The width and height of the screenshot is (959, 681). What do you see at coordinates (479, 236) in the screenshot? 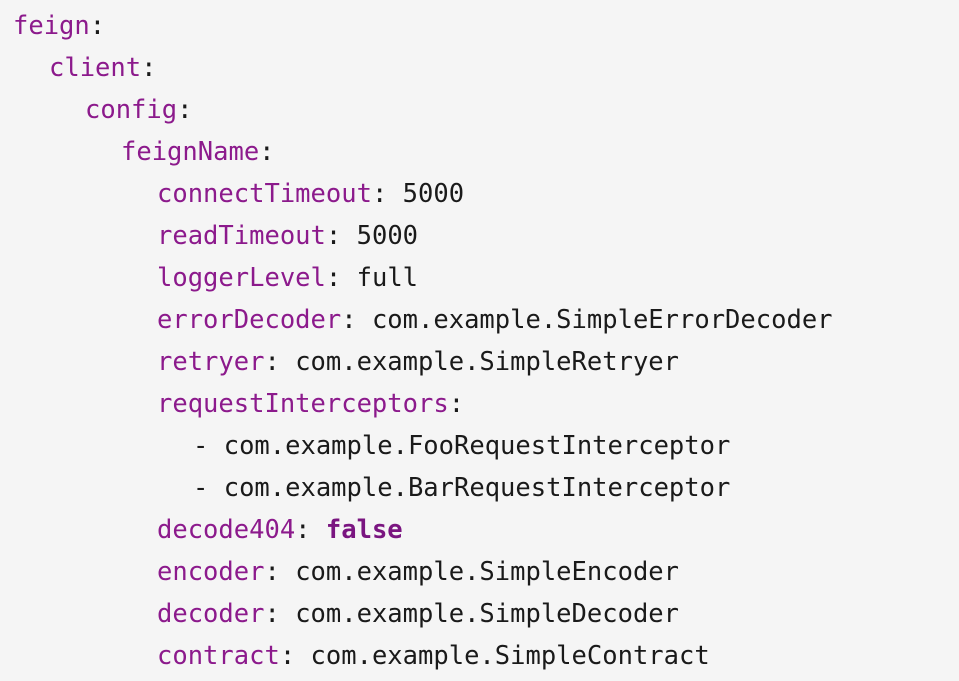
I see `code-line-read-timeout: readTimeout: 5000` at bounding box center [479, 236].